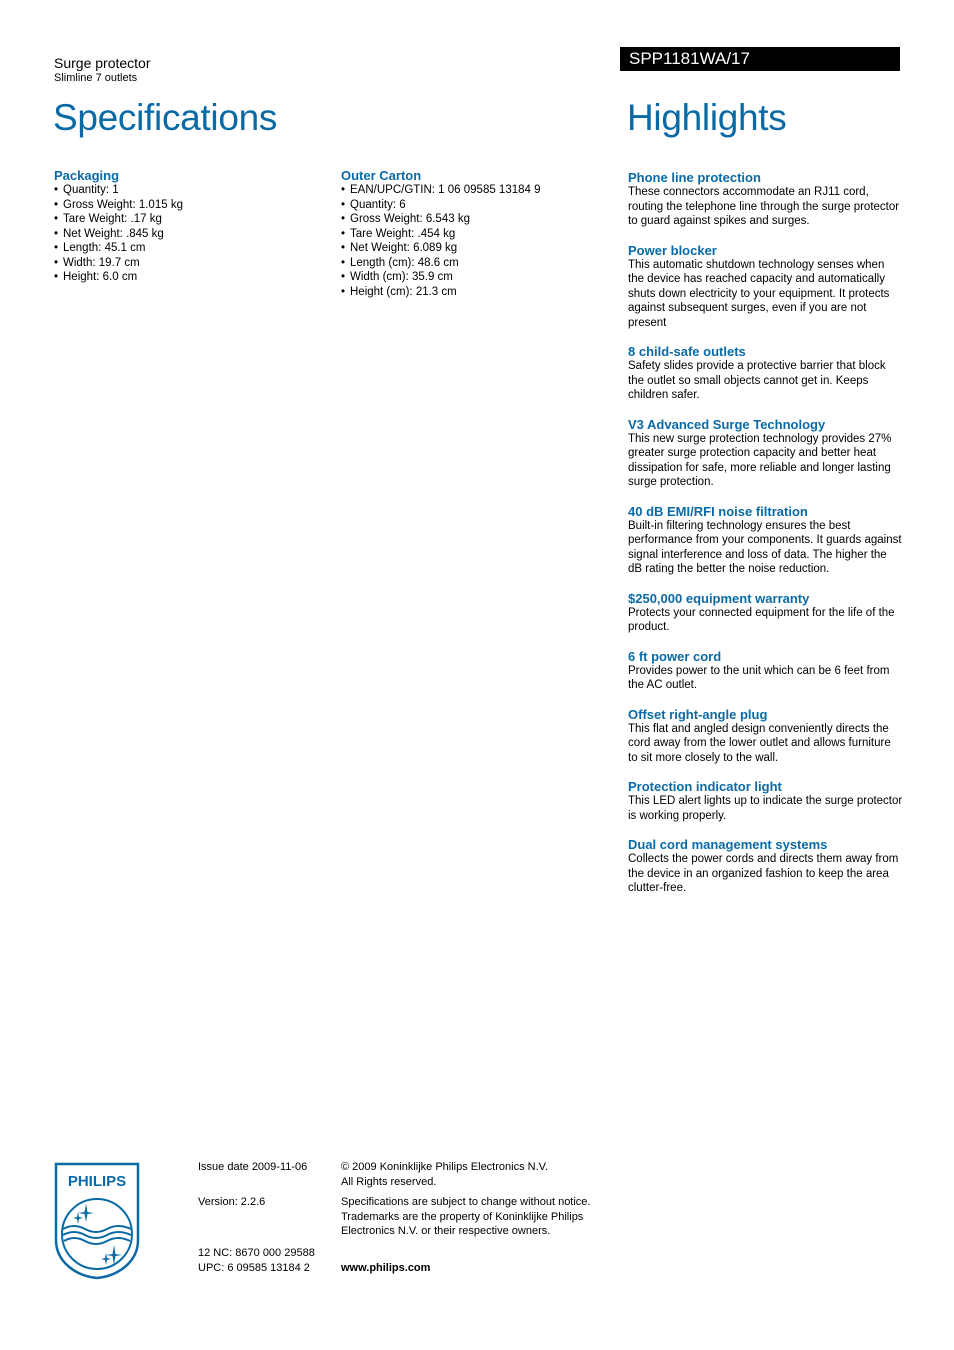 The image size is (954, 1350). What do you see at coordinates (675, 656) in the screenshot?
I see `highlight-title: 6 ft power cord` at bounding box center [675, 656].